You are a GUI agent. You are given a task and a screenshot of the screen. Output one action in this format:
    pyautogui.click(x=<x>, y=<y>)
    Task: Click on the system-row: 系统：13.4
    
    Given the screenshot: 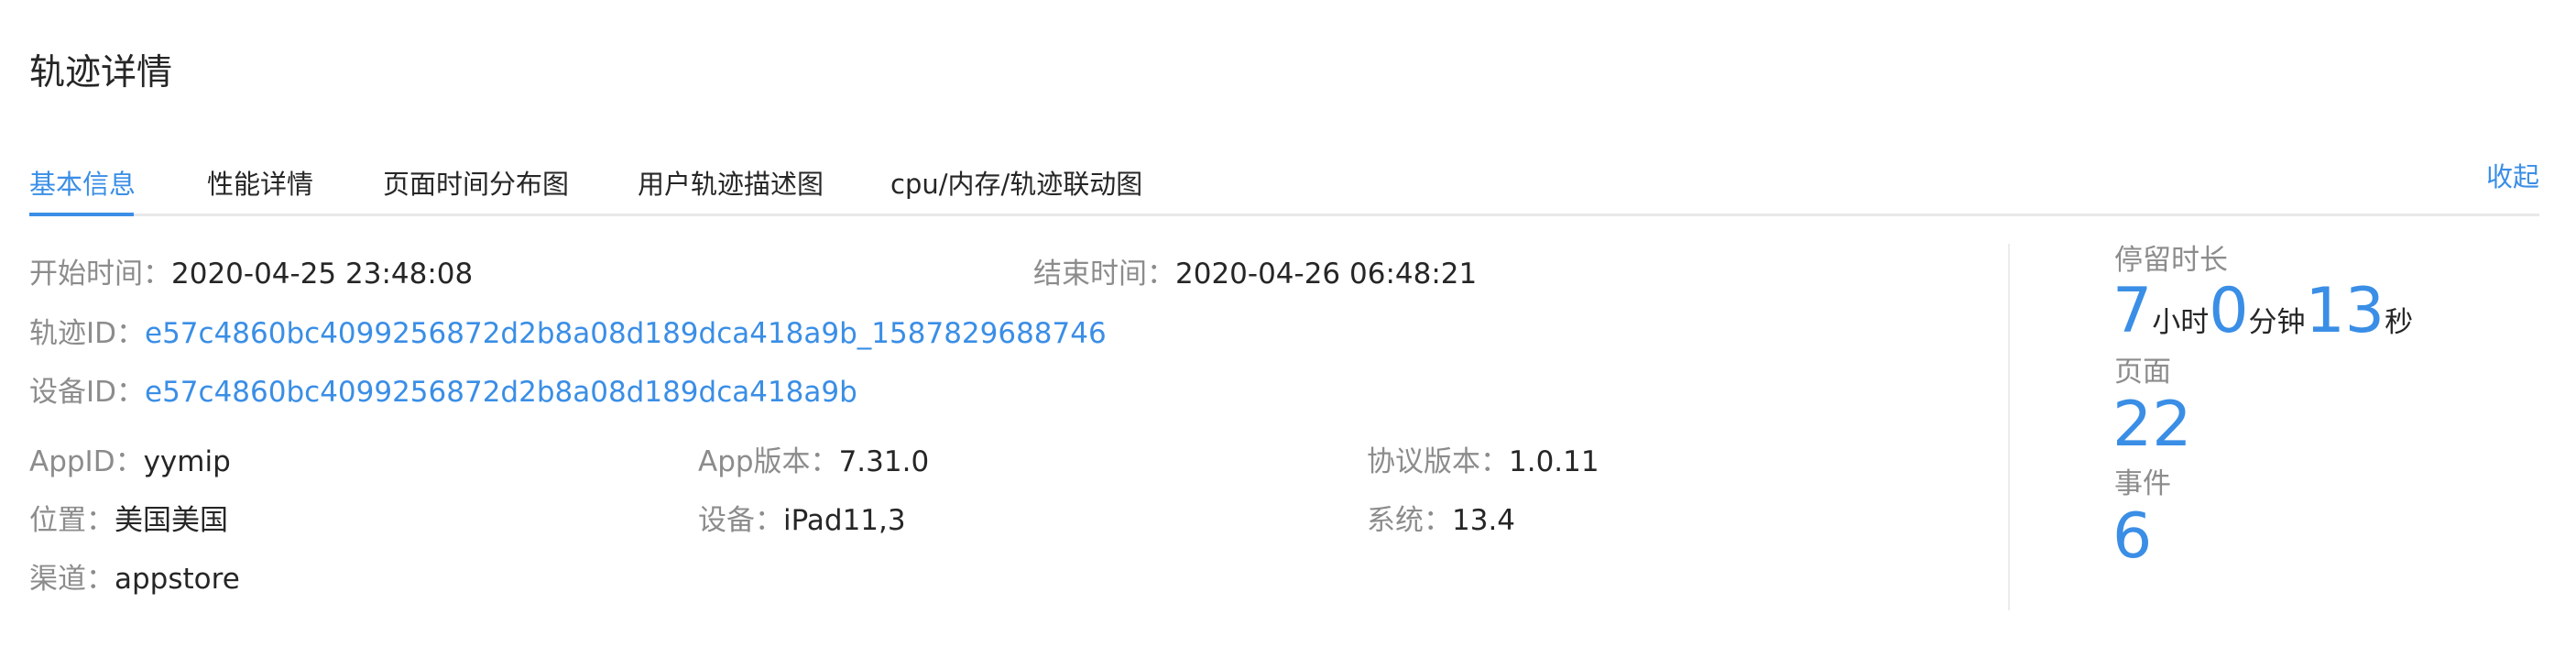 What is the action you would take?
    pyautogui.click(x=1441, y=520)
    